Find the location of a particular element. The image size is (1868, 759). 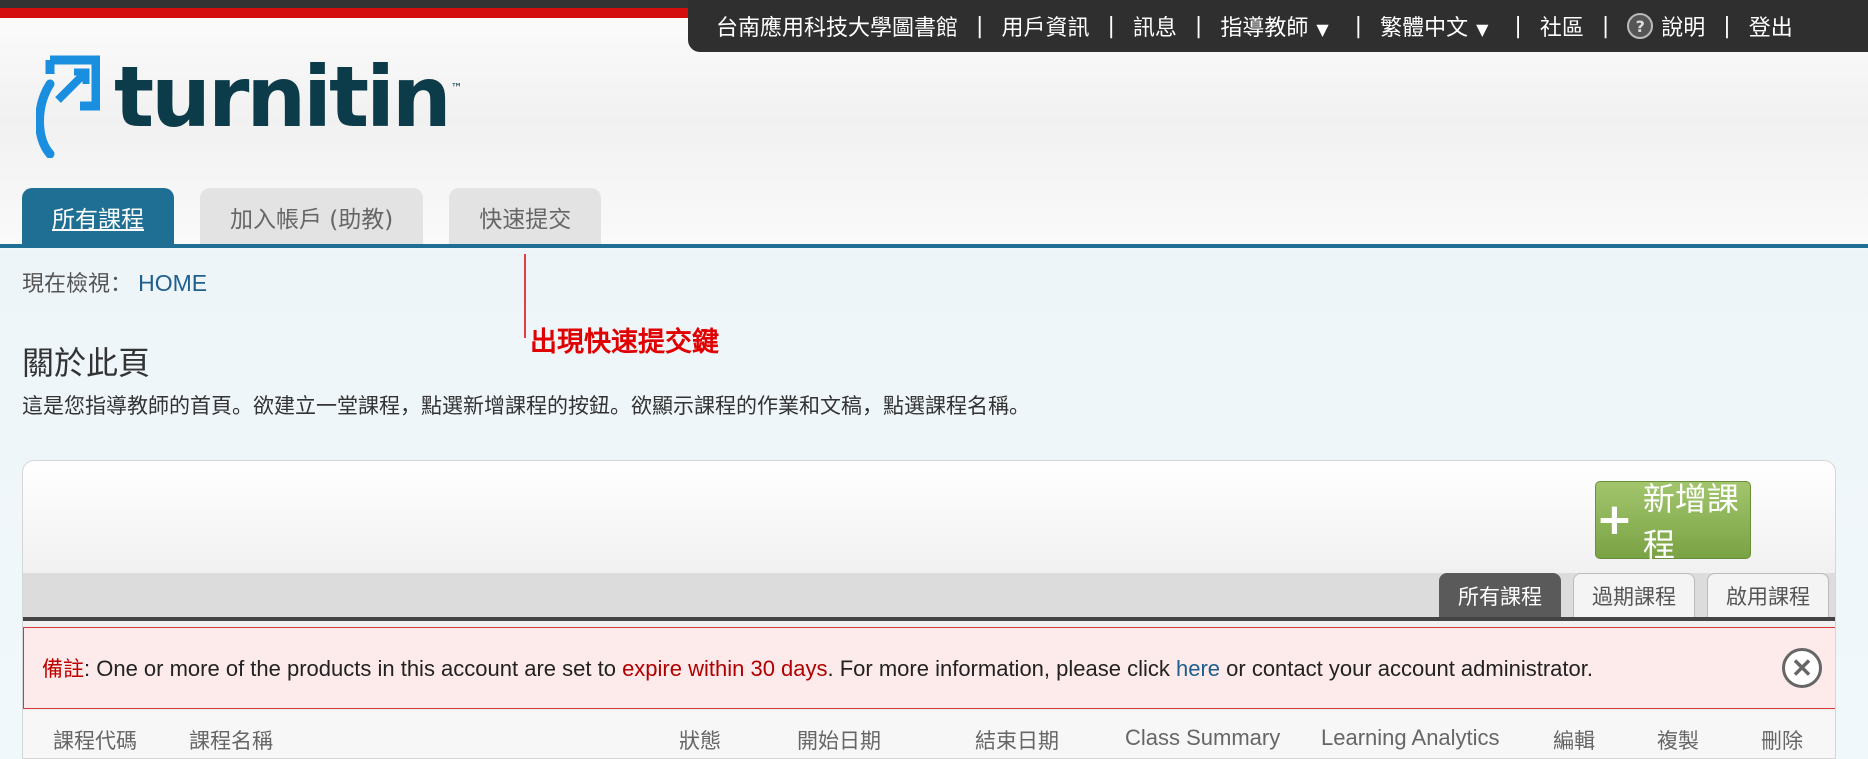

language-label: 繁體中文 is located at coordinates (1424, 28).